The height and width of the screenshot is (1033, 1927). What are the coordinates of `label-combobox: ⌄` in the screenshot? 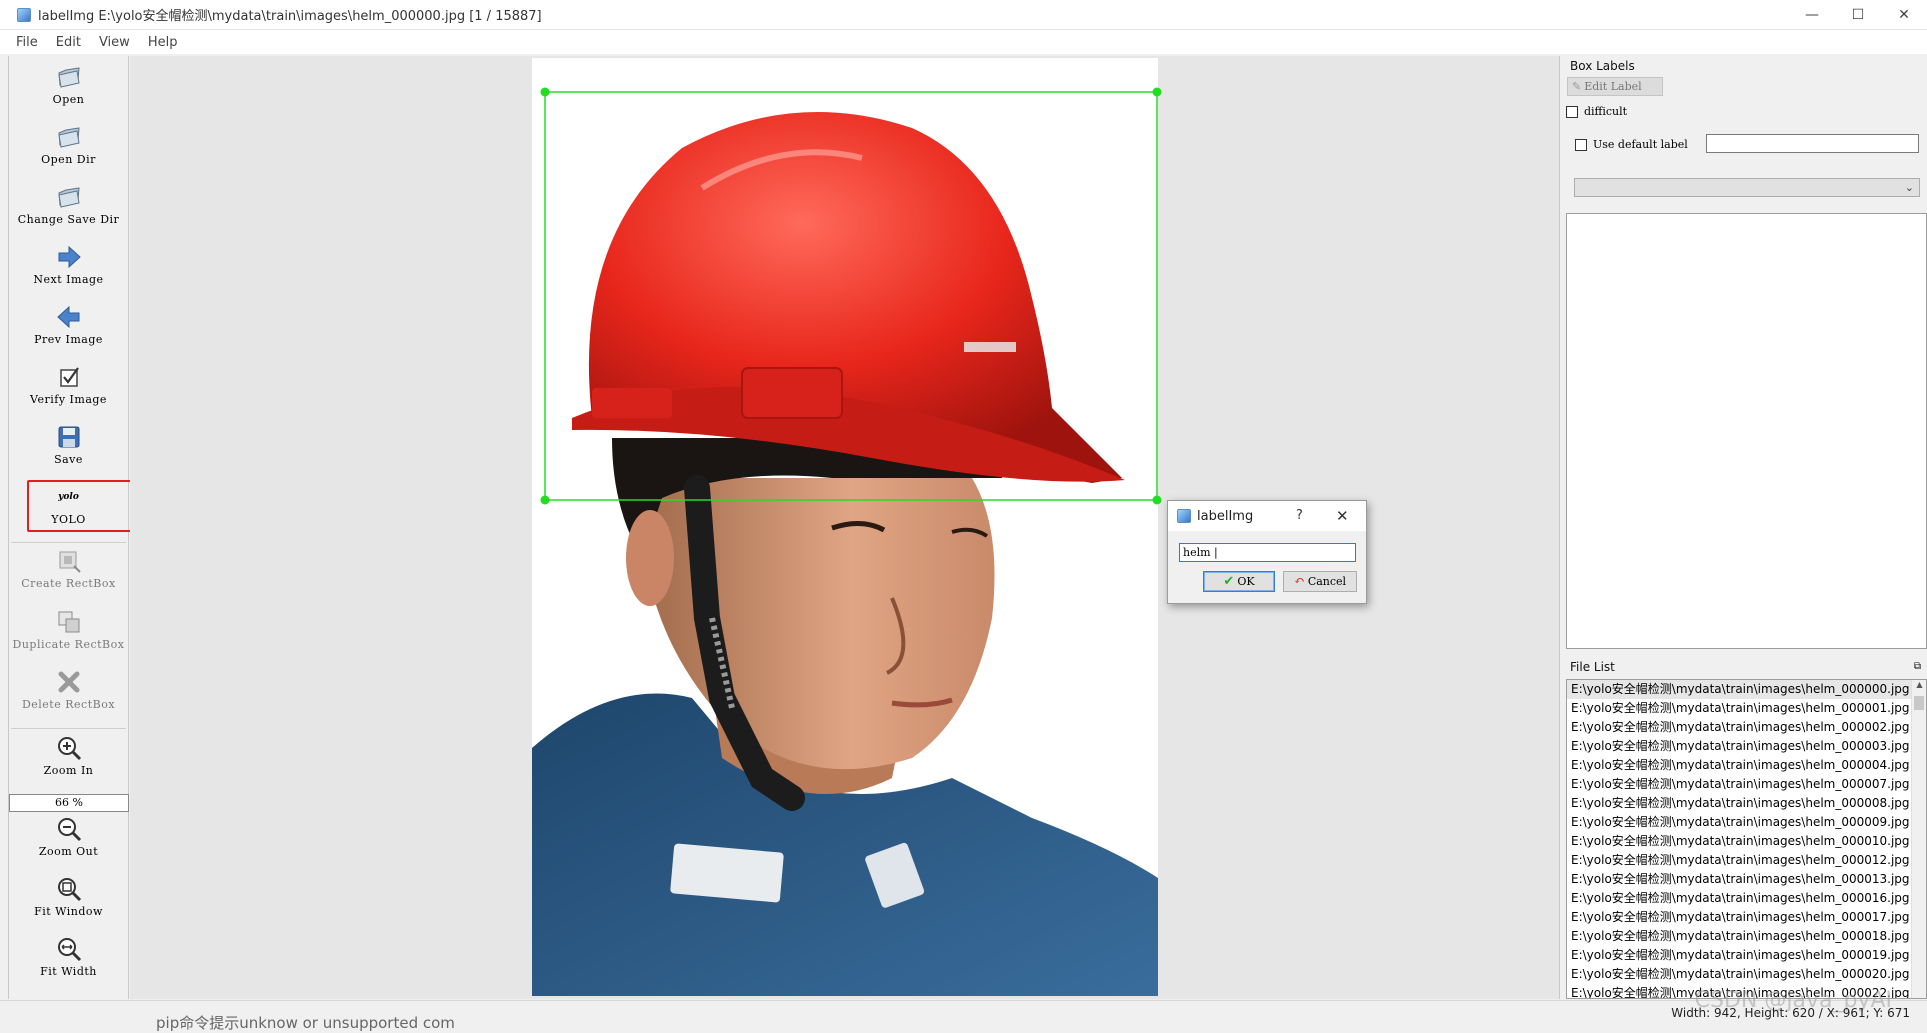 It's located at (1747, 187).